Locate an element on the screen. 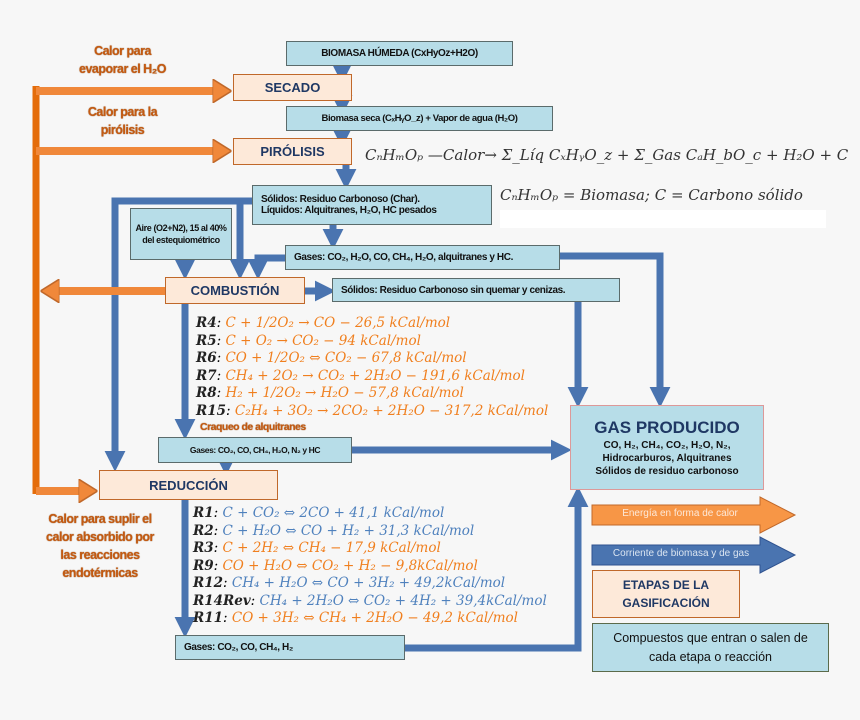 Image resolution: width=860 pixels, height=720 pixels. reaction-r1: R1: C + CO₂ ⇔ 2CO + 41,1 kCal/mol is located at coordinates (319, 513).